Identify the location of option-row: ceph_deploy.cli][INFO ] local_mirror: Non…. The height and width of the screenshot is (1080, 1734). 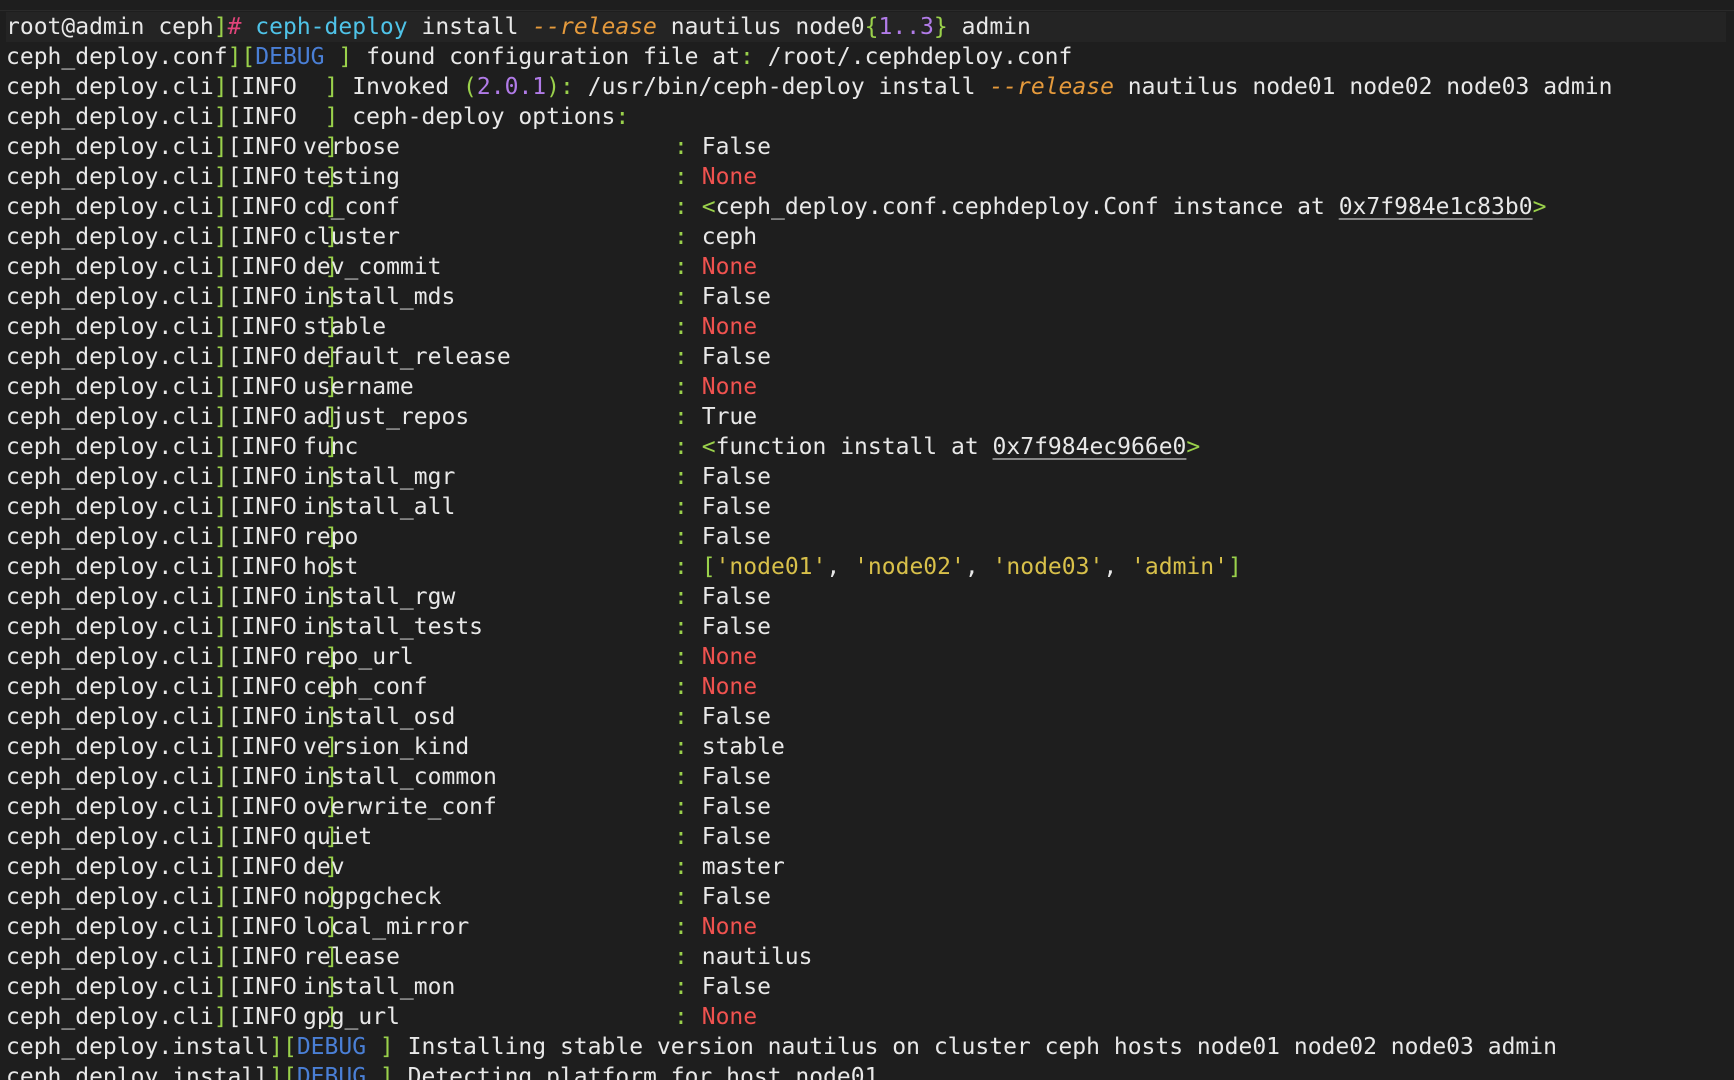
(866, 927).